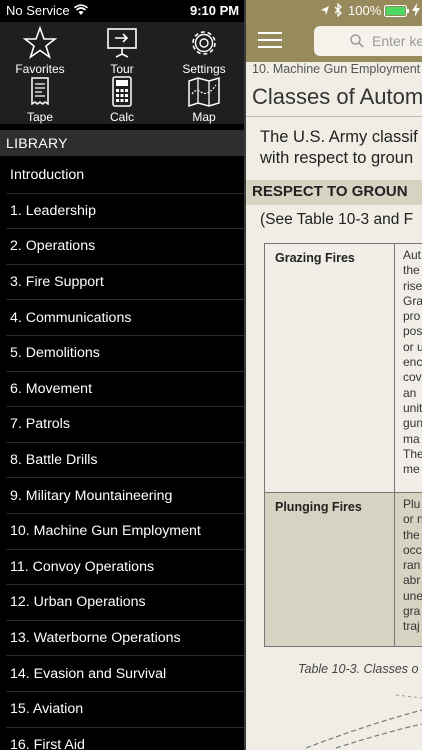 The height and width of the screenshot is (750, 422). I want to click on term-cell: Plunging Fires, so click(329, 569).